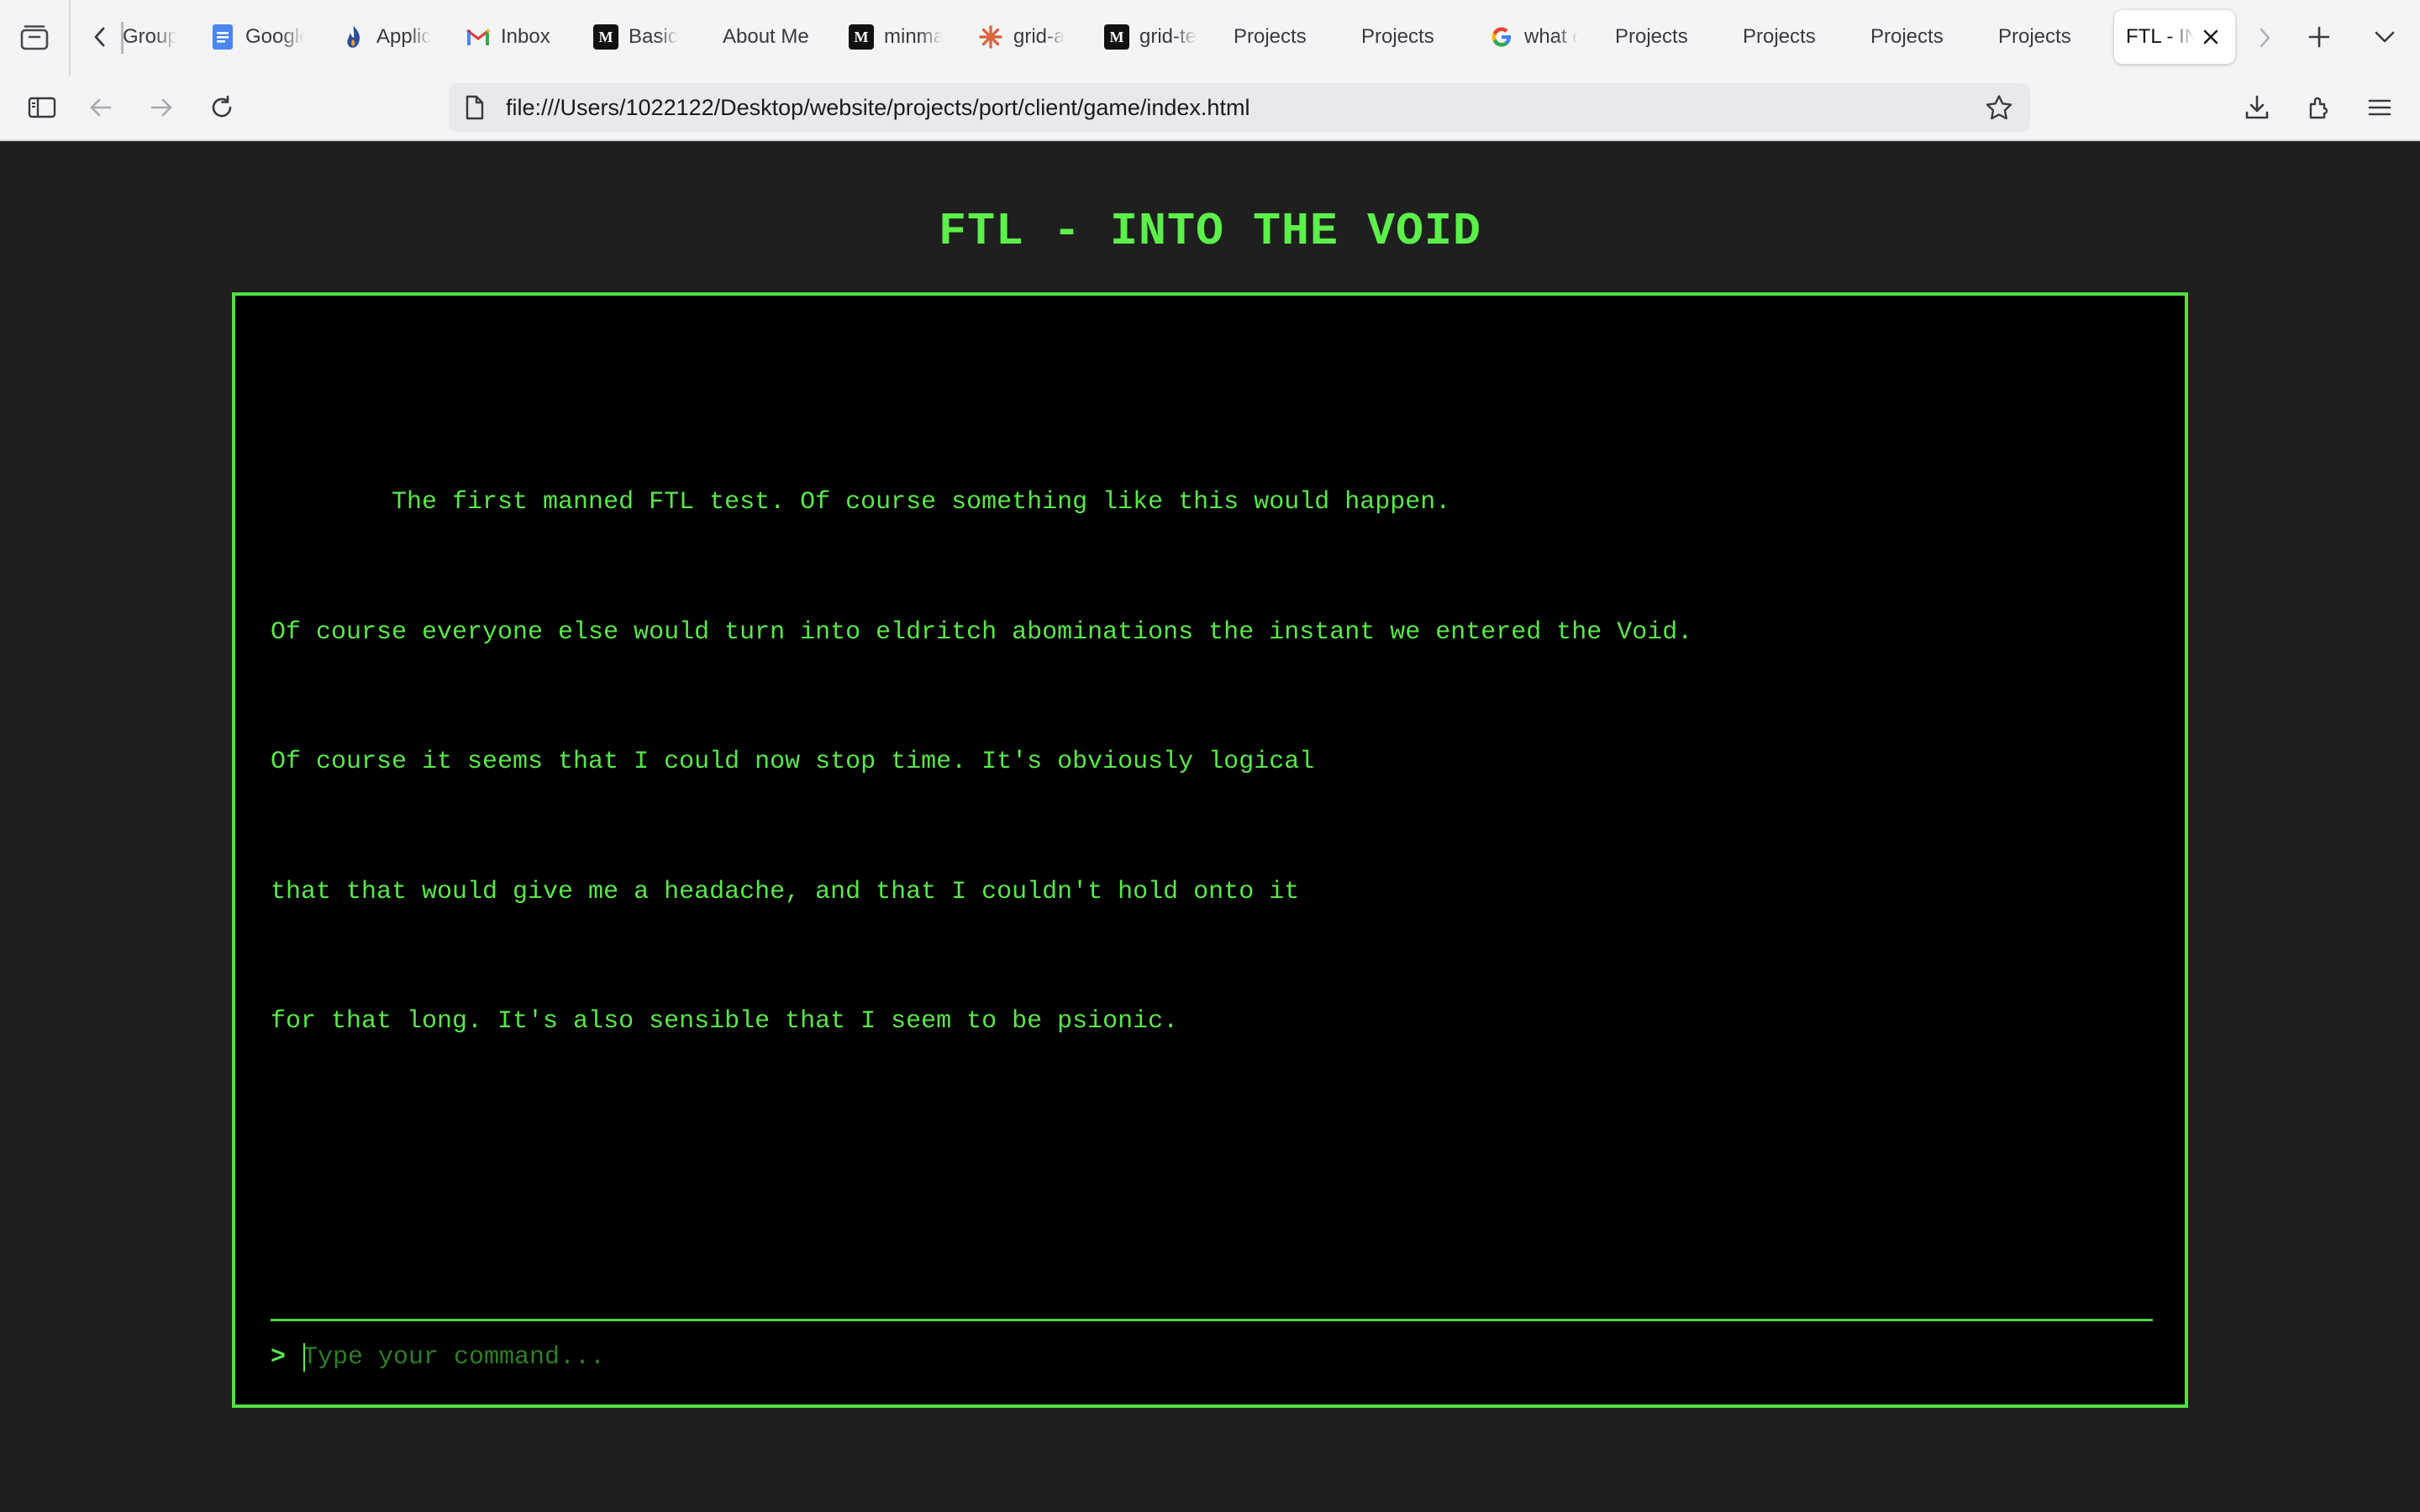  Describe the element at coordinates (223, 37) in the screenshot. I see `google-docs-icon` at that location.